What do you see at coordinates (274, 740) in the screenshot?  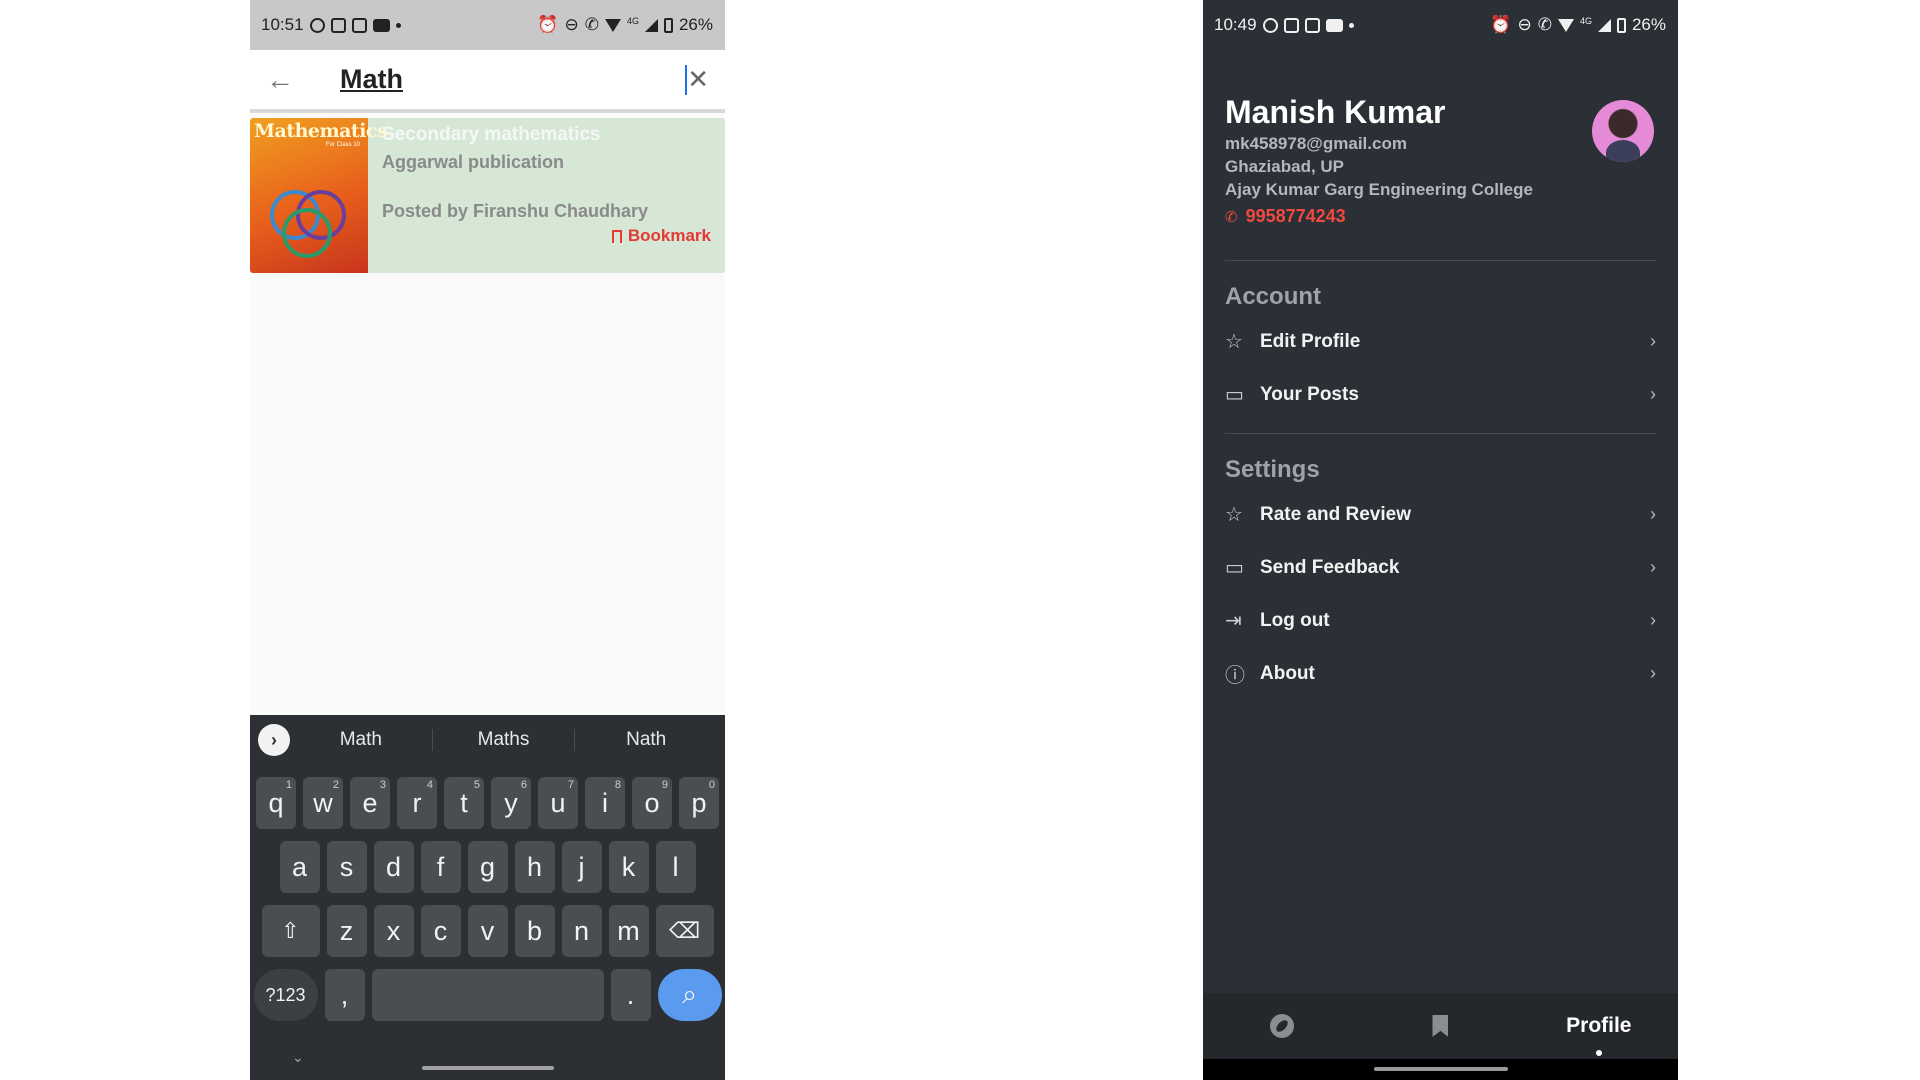 I see `expand-toolbar-icon: ›` at bounding box center [274, 740].